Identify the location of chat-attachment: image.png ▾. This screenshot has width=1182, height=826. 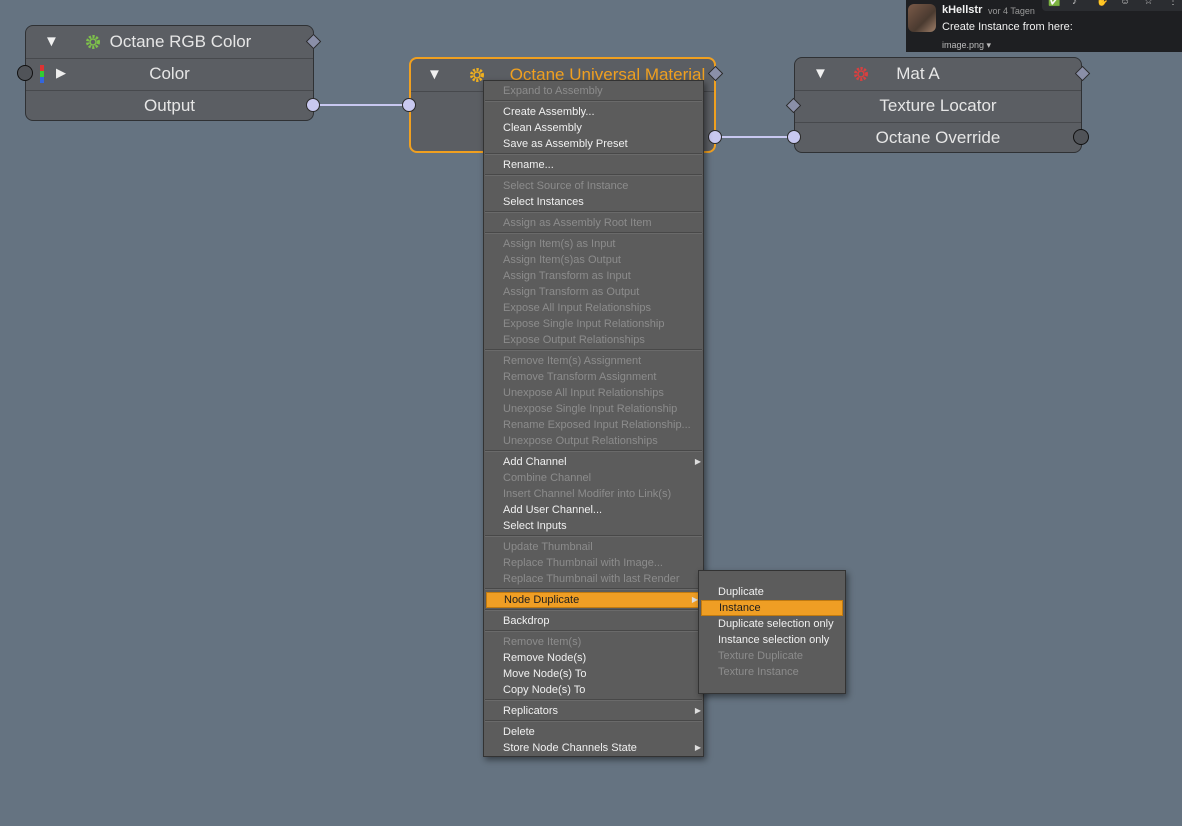
(966, 45).